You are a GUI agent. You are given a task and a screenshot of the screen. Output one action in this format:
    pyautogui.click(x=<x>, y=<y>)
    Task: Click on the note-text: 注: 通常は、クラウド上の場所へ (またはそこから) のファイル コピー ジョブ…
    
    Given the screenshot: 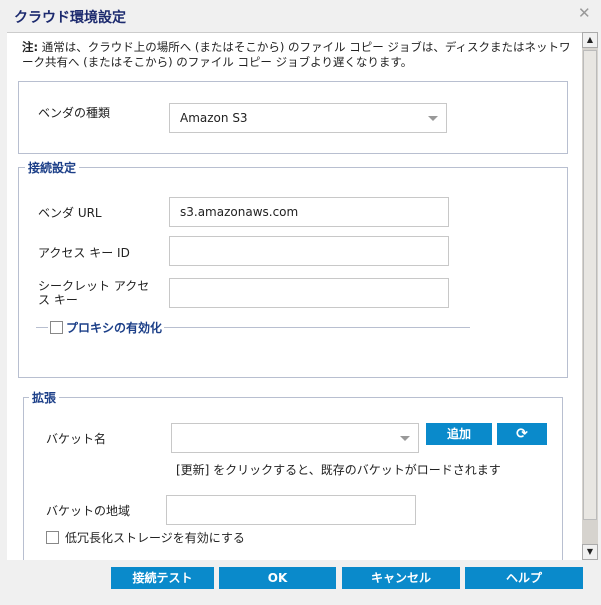 What is the action you would take?
    pyautogui.click(x=297, y=55)
    